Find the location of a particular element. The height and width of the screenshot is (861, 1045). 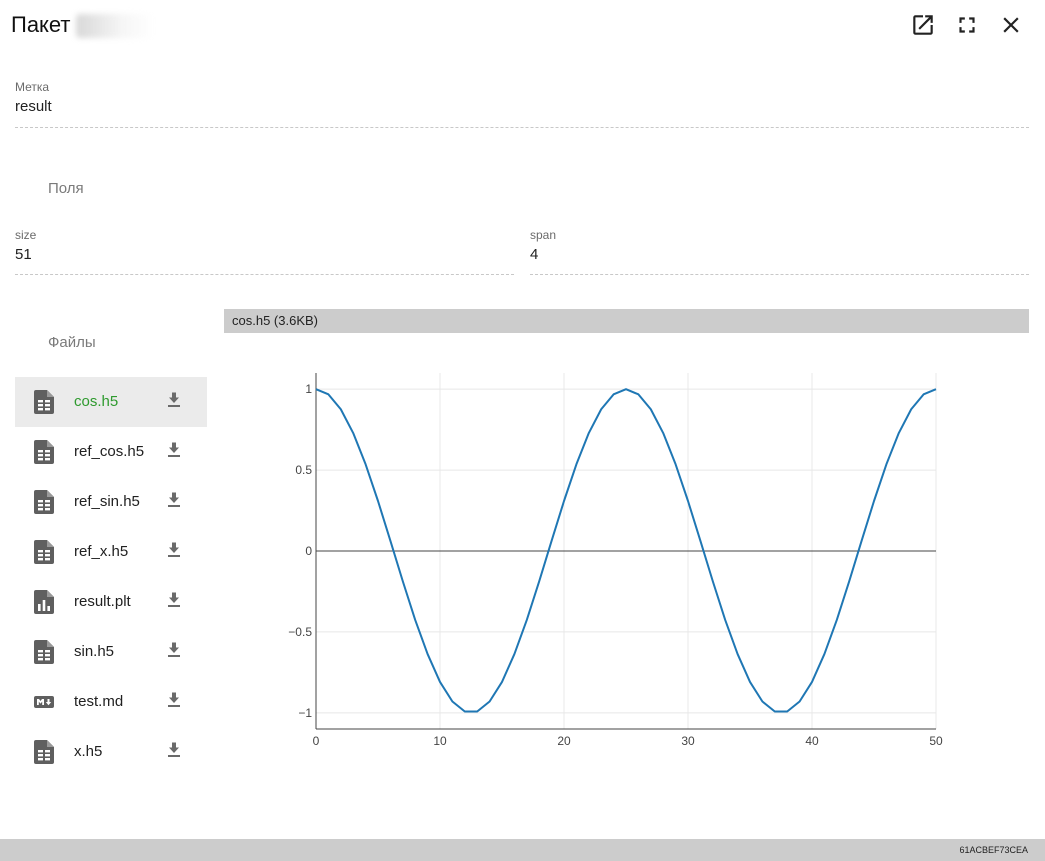

y-tick-label: 1 is located at coordinates (308, 389).